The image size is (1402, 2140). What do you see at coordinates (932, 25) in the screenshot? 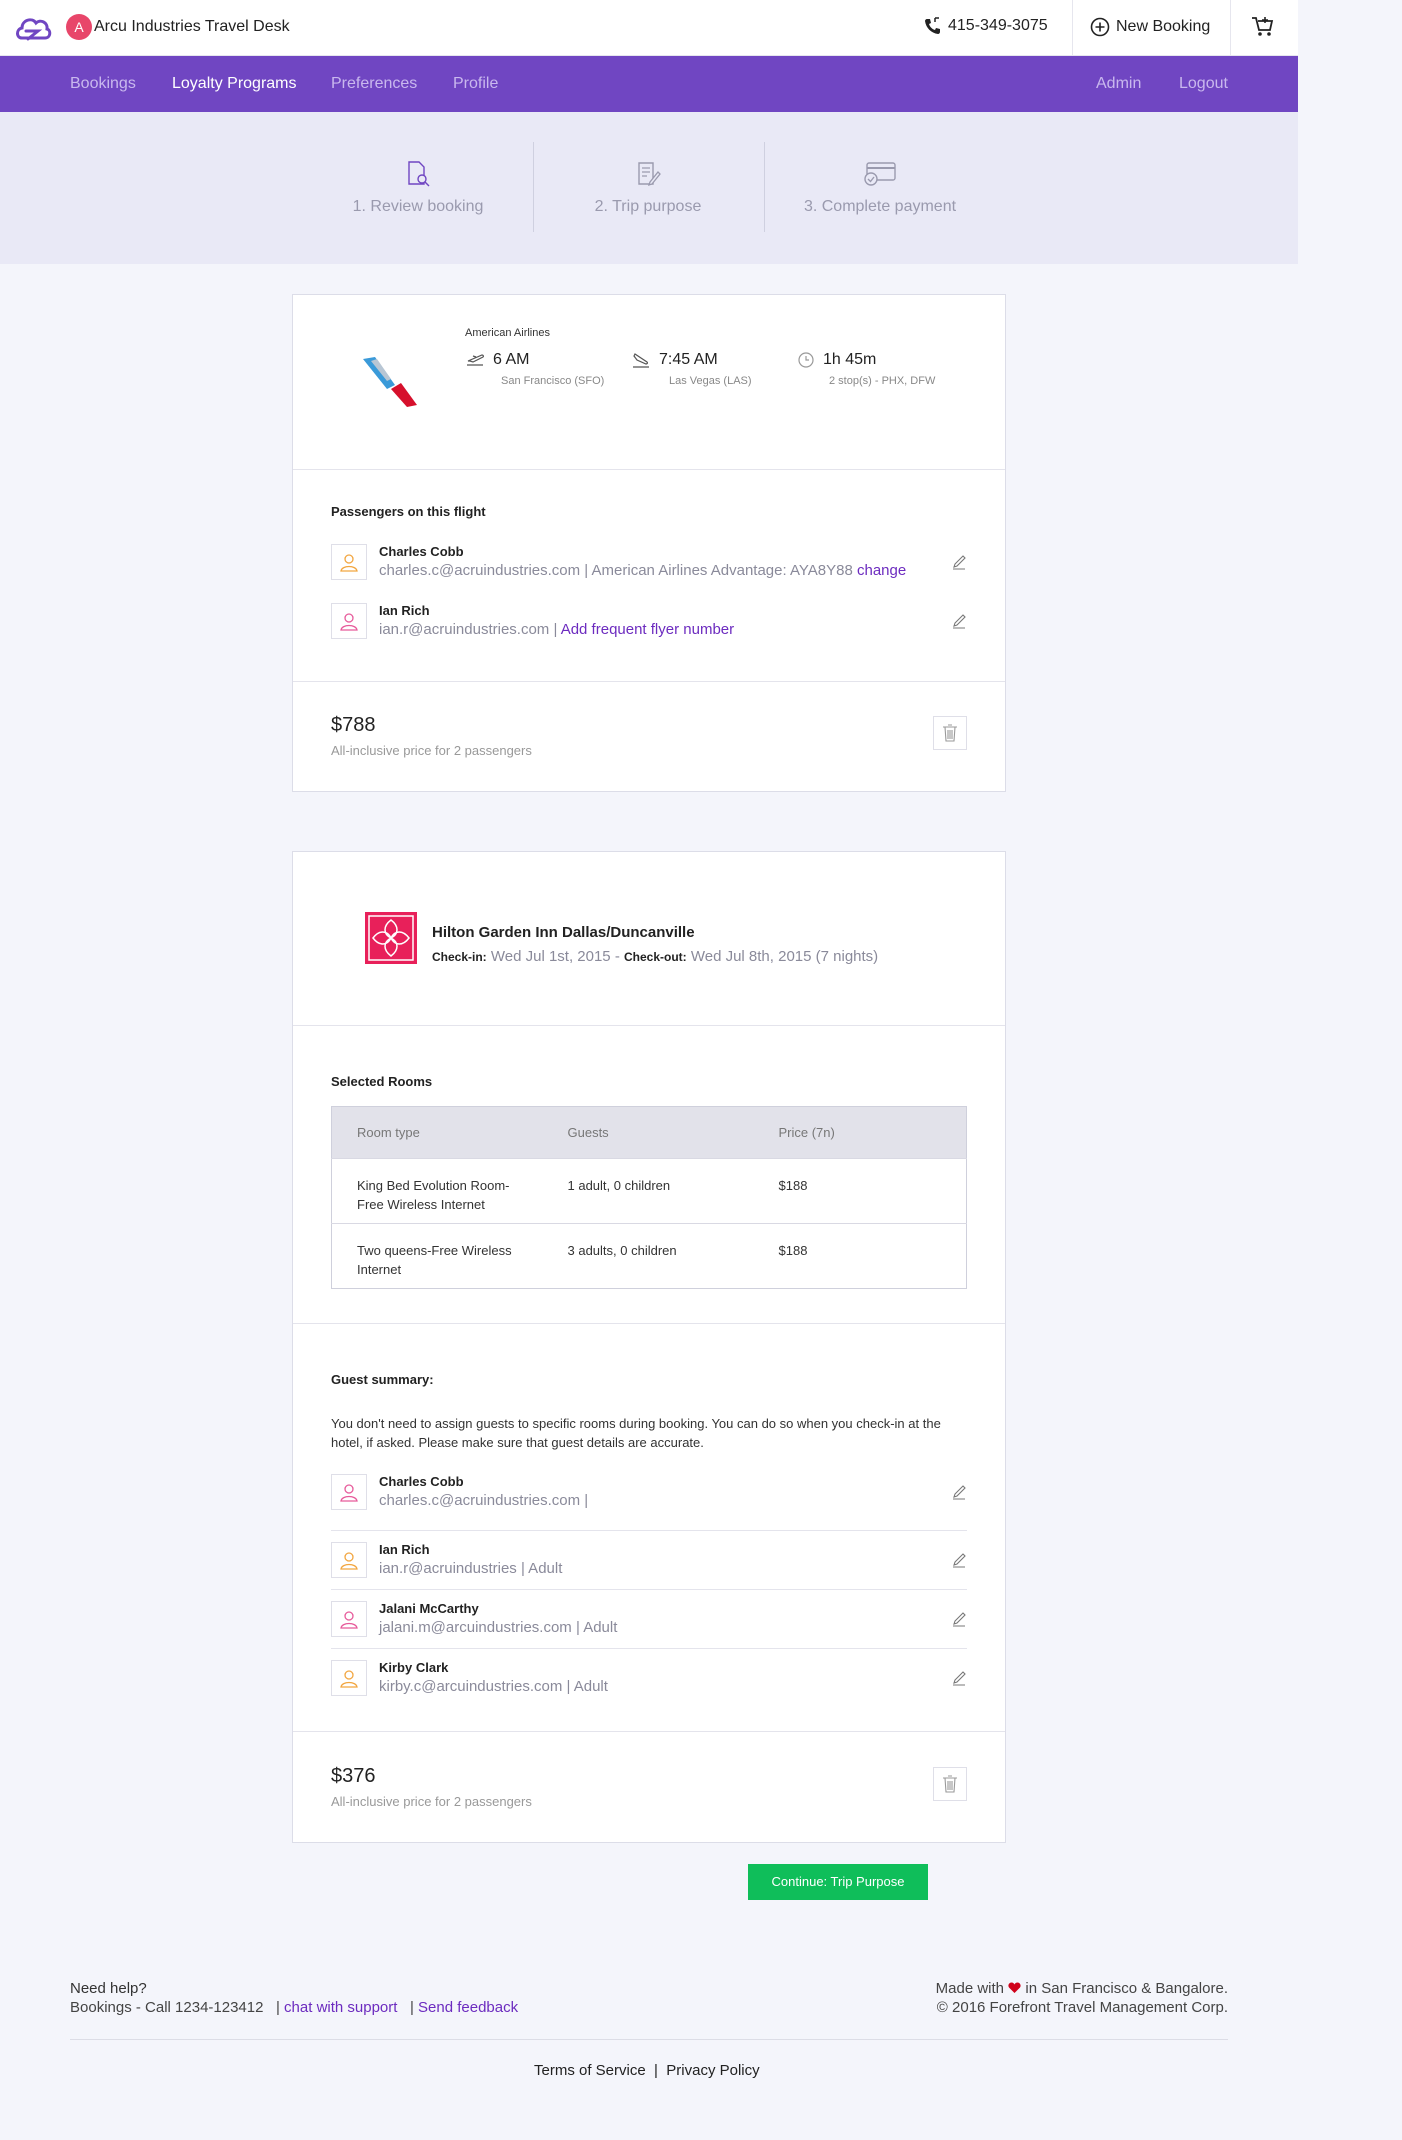
I see `phone-icon` at bounding box center [932, 25].